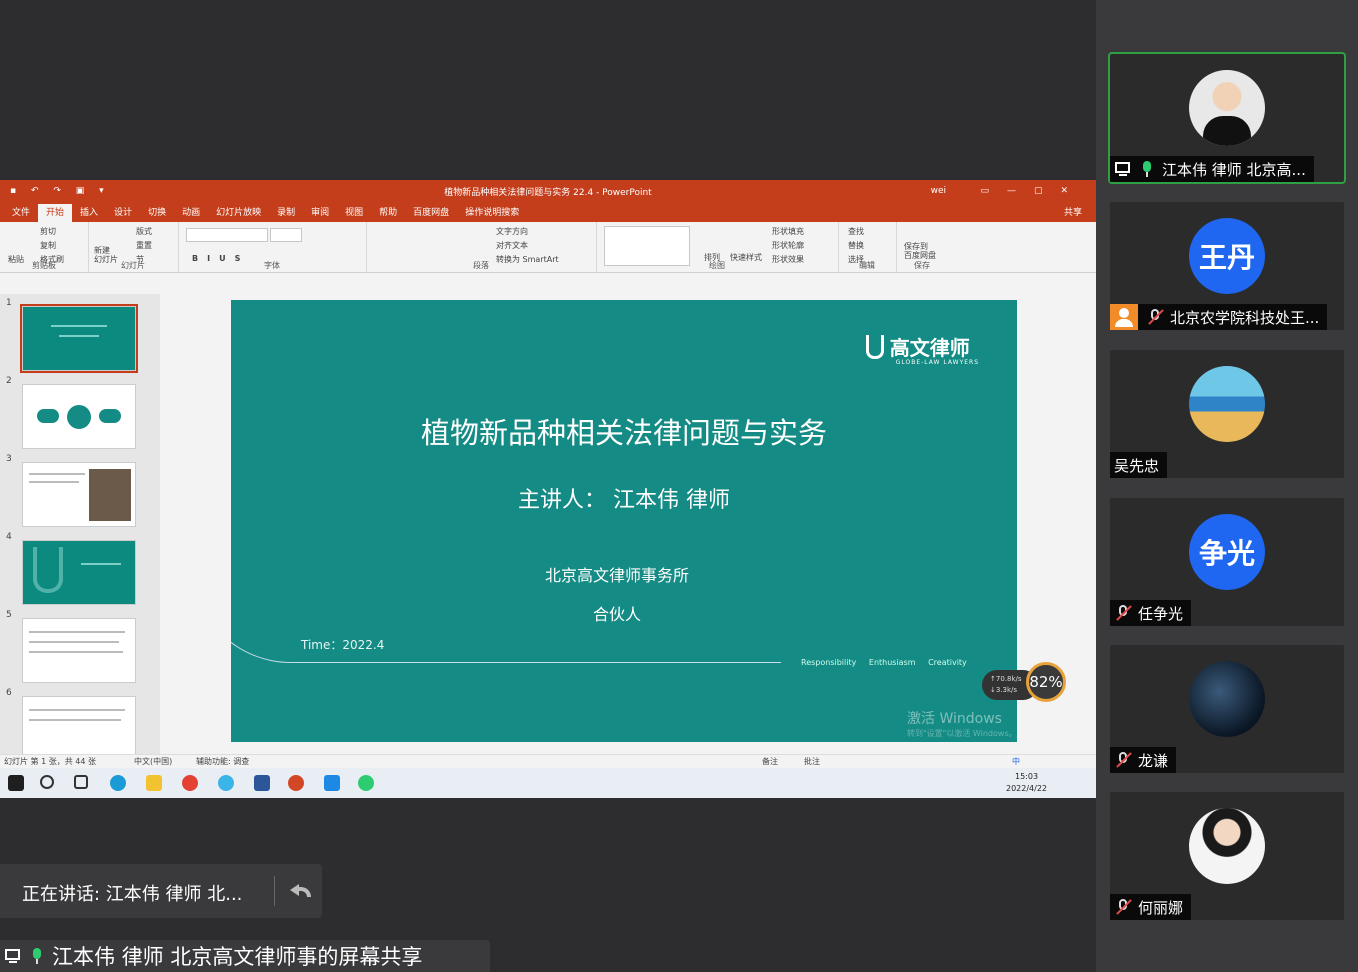  What do you see at coordinates (81, 782) in the screenshot?
I see `task-view-icon` at bounding box center [81, 782].